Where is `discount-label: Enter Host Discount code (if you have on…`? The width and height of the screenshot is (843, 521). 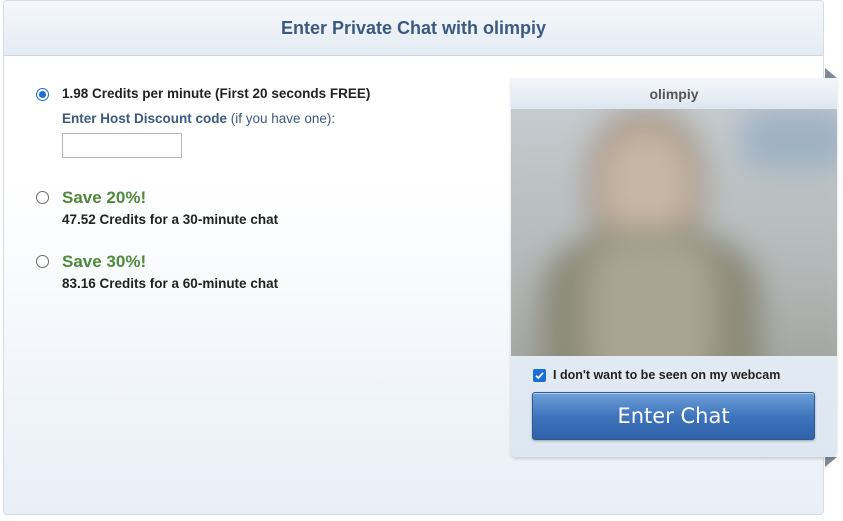 discount-label: Enter Host Discount code (if you have on… is located at coordinates (198, 118).